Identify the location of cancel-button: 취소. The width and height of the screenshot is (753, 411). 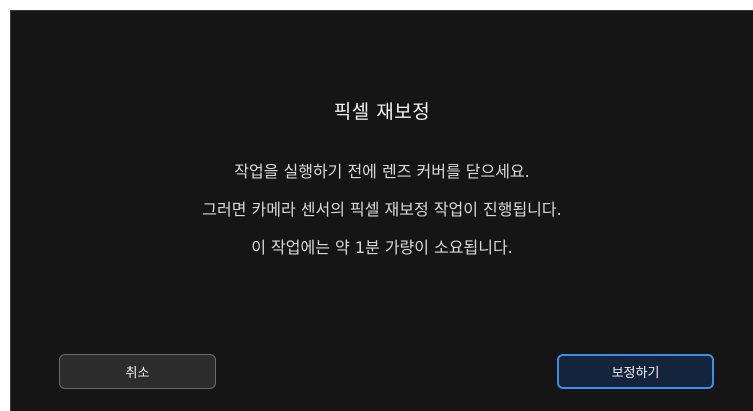
(137, 371).